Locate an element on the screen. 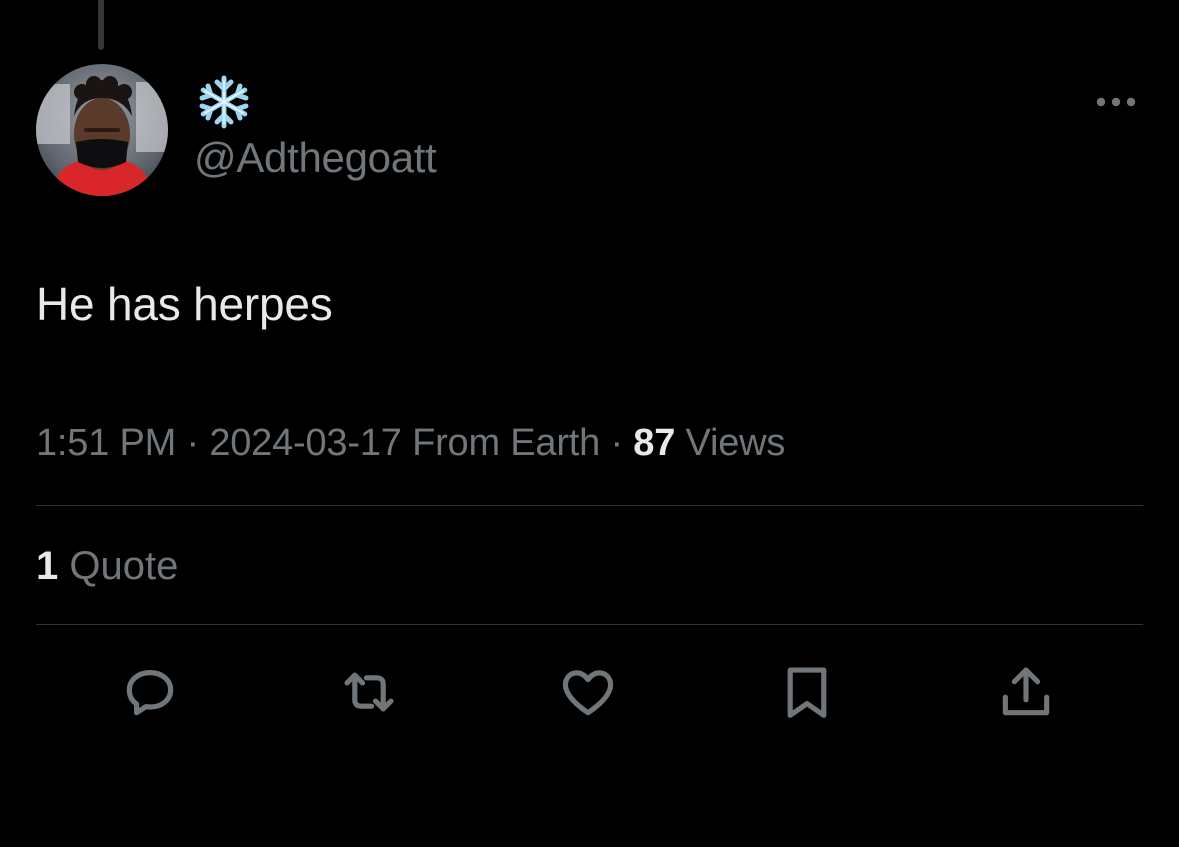 This screenshot has height=847, width=1179. more-dots-icon is located at coordinates (1116, 102).